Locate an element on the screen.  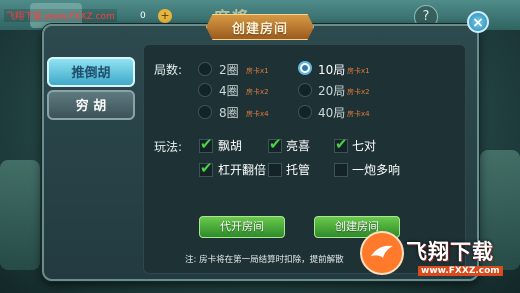
watermark-brand: 飞翔下载 is located at coordinates (450, 252).